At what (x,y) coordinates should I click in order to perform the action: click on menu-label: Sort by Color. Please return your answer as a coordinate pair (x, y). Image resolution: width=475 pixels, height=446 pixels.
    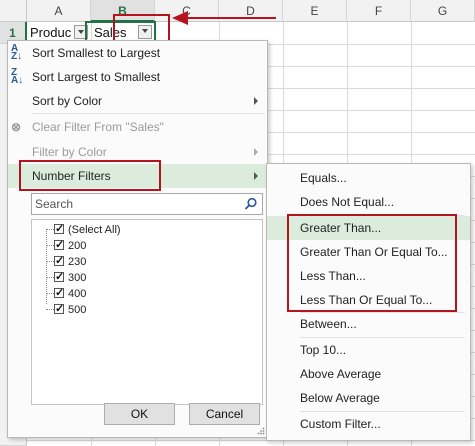
    Looking at the image, I should click on (67, 101).